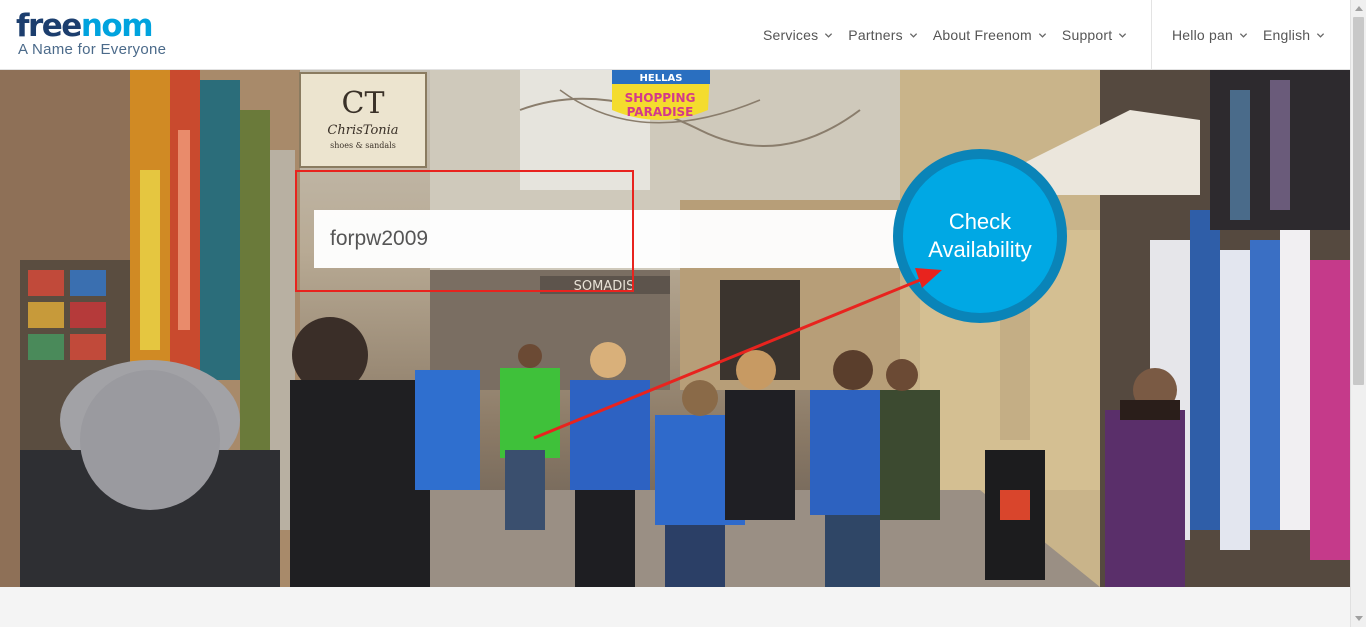 This screenshot has height=627, width=1366. What do you see at coordinates (660, 98) in the screenshot?
I see `banner-line1: SHOPPING` at bounding box center [660, 98].